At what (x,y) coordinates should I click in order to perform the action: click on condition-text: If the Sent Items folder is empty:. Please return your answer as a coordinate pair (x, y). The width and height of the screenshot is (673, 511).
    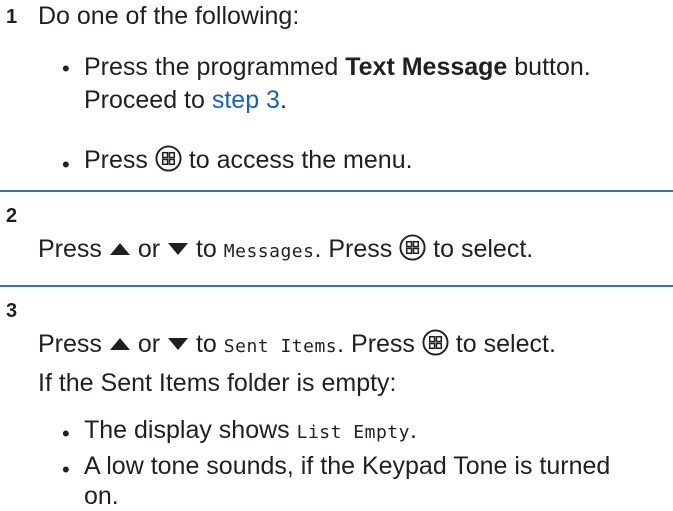
    Looking at the image, I should click on (217, 383).